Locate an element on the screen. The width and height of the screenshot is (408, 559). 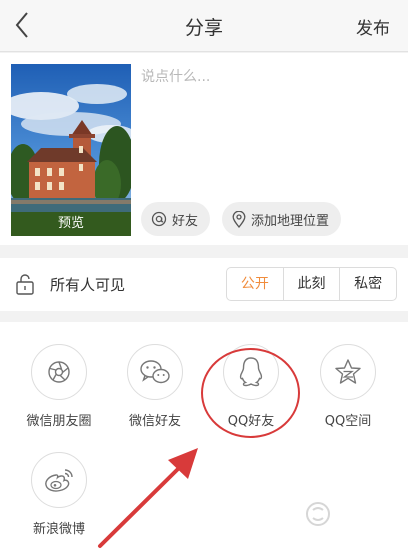
visibility-option-public: 公开 is located at coordinates (255, 284).